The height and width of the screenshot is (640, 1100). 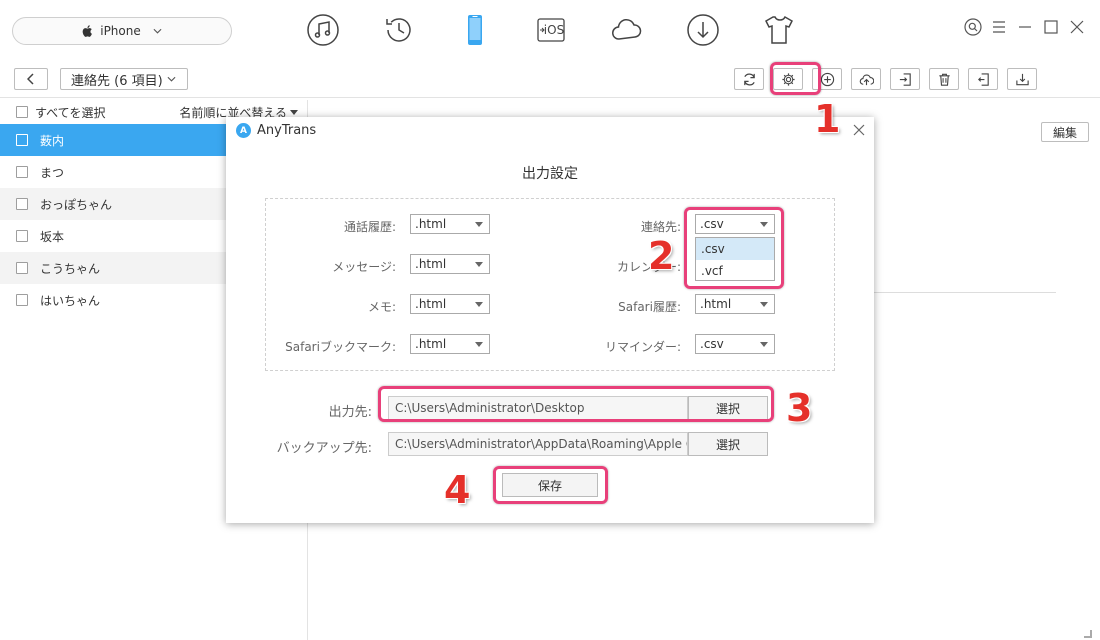 I want to click on save-highlight, so click(x=550, y=485).